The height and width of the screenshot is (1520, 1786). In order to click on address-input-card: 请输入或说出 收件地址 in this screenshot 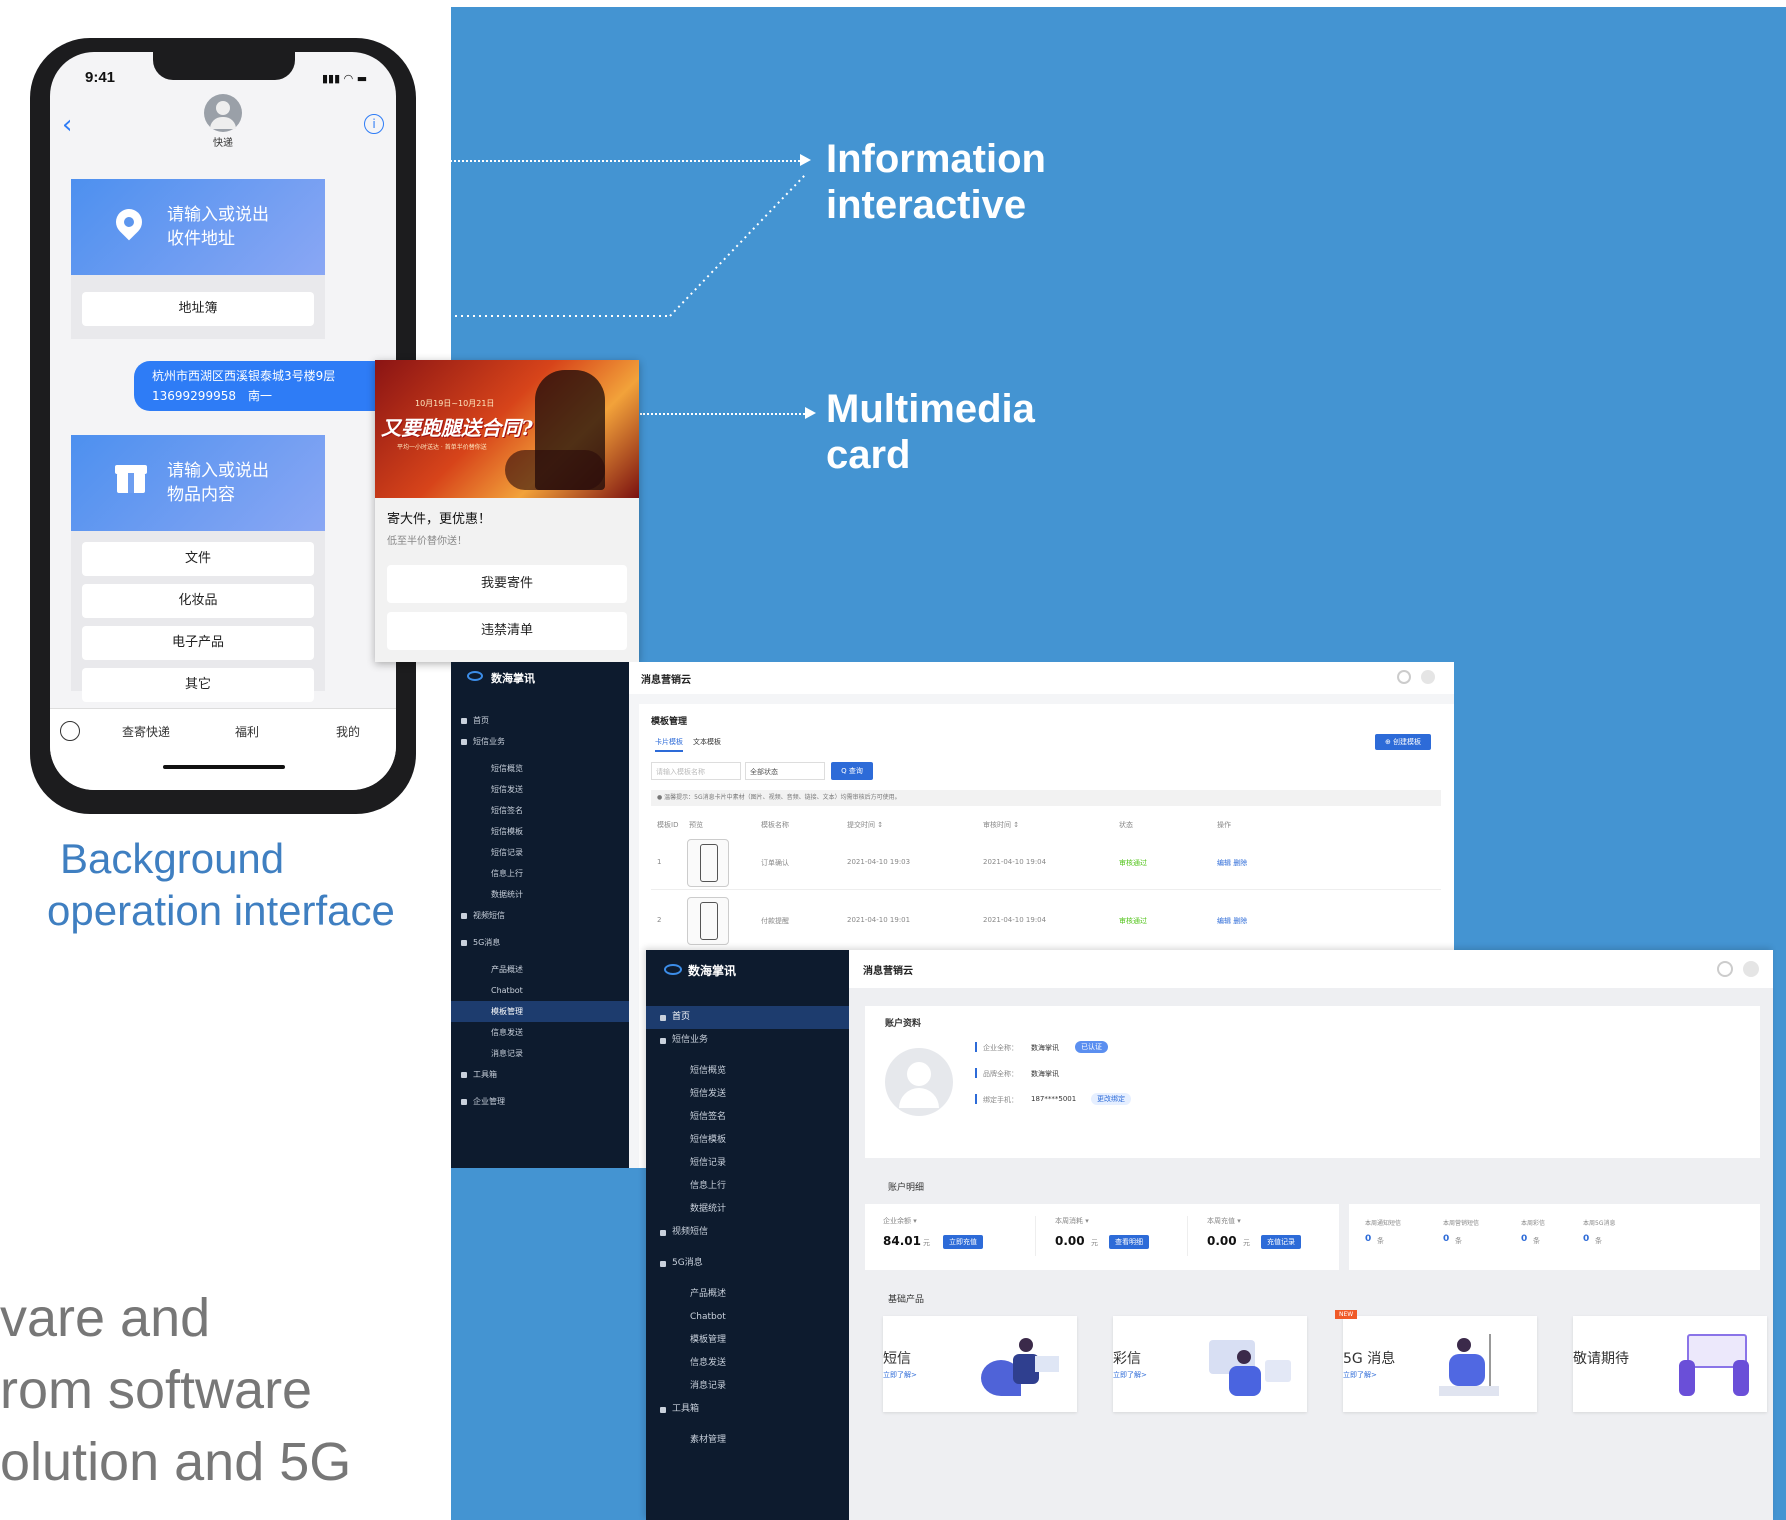, I will do `click(198, 227)`.